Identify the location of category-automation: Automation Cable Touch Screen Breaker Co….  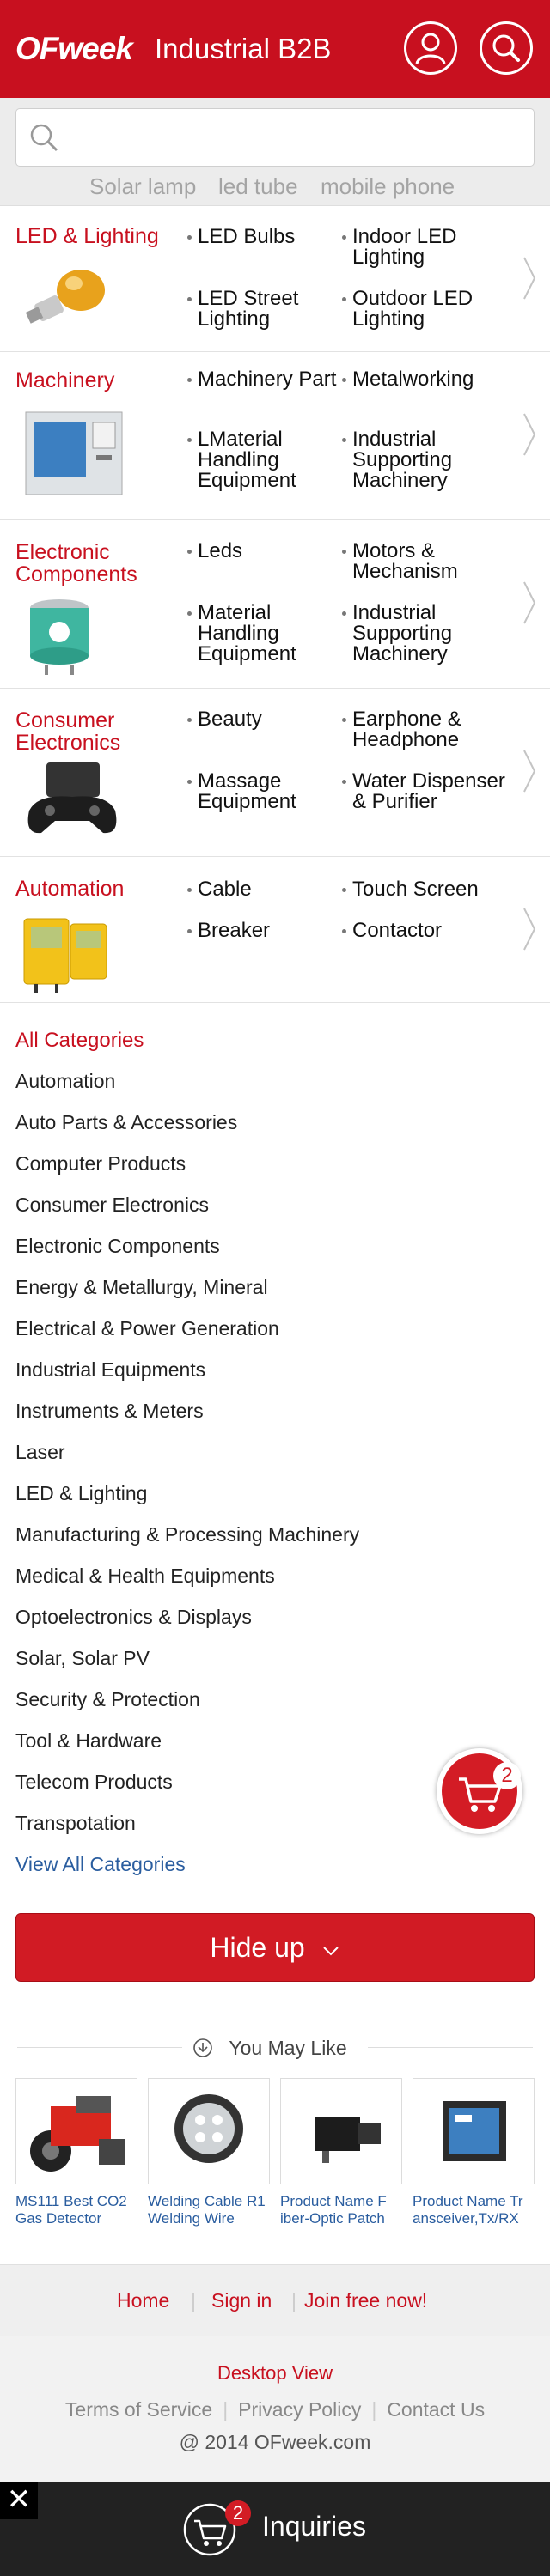
(275, 930).